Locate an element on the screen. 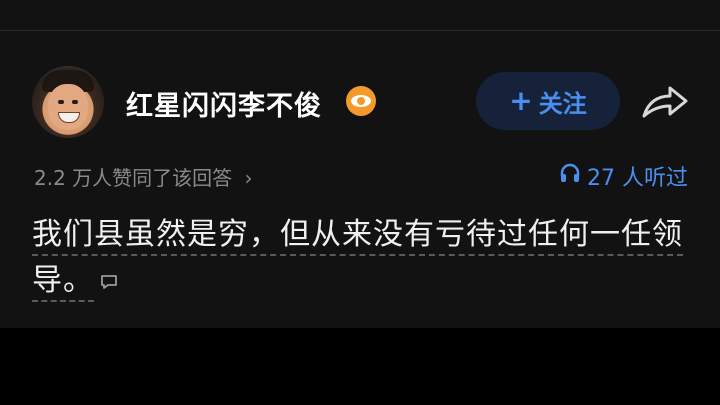 This screenshot has width=720, height=405. likes-text: 2.2 万人赞同了该回答 is located at coordinates (133, 178).